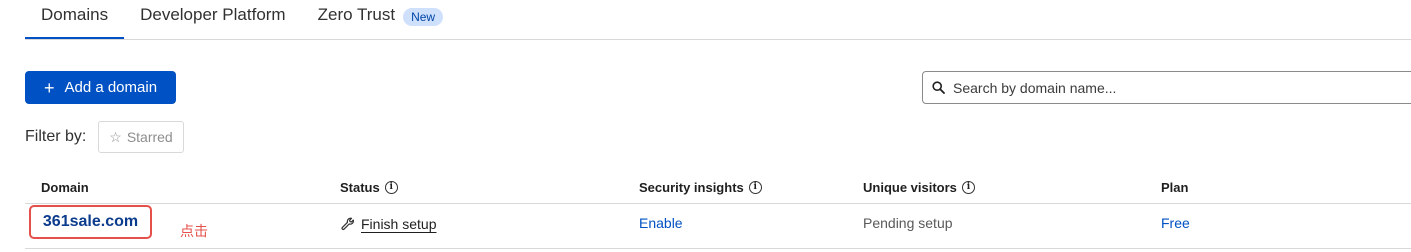  What do you see at coordinates (347, 224) in the screenshot?
I see `wrench-icon` at bounding box center [347, 224].